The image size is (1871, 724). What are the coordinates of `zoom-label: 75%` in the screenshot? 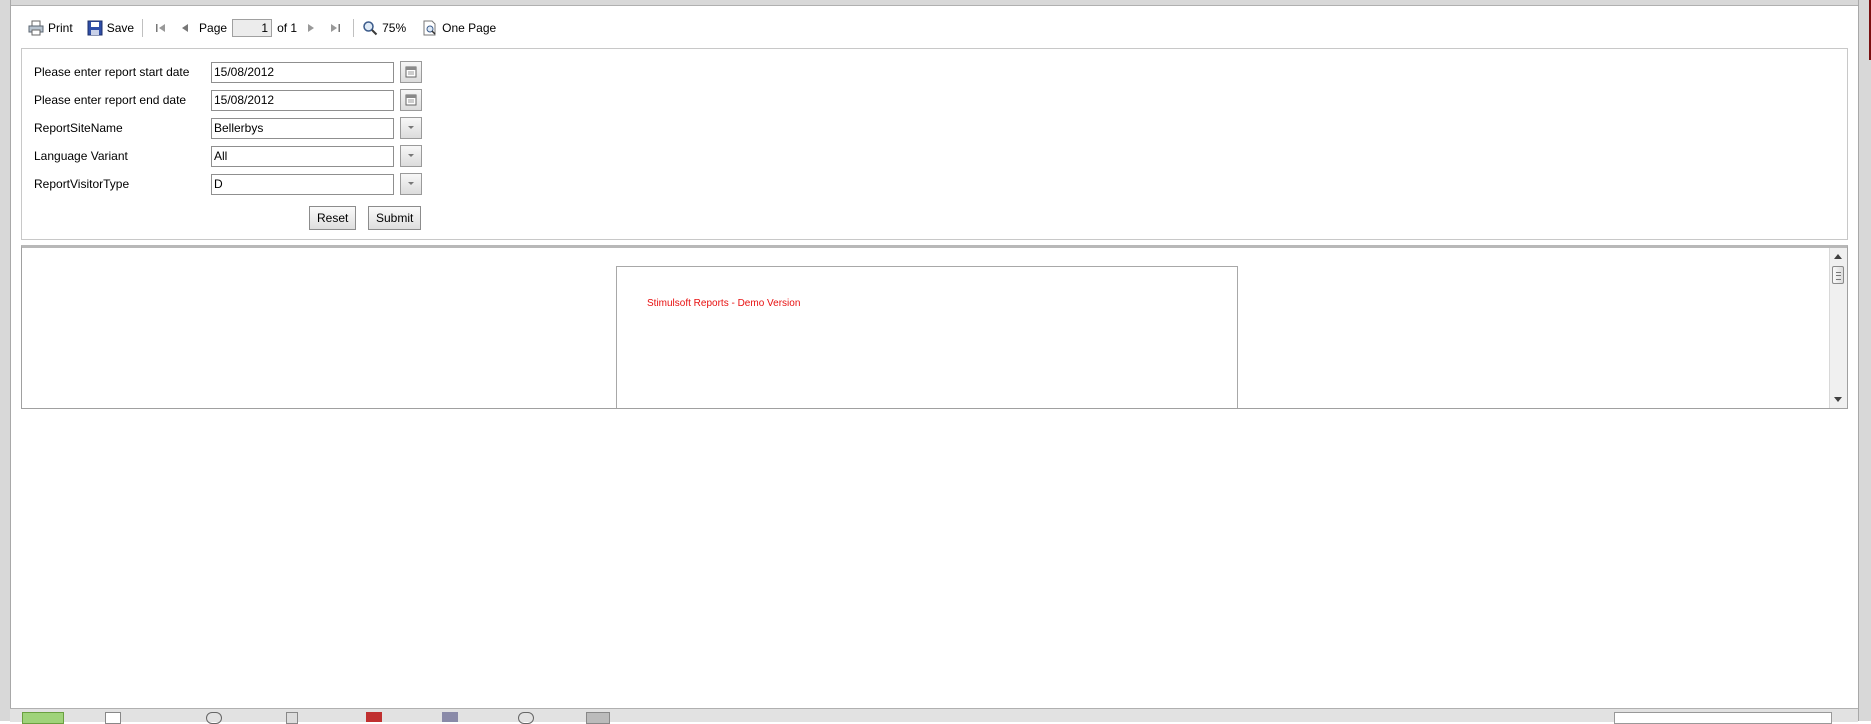 It's located at (394, 28).